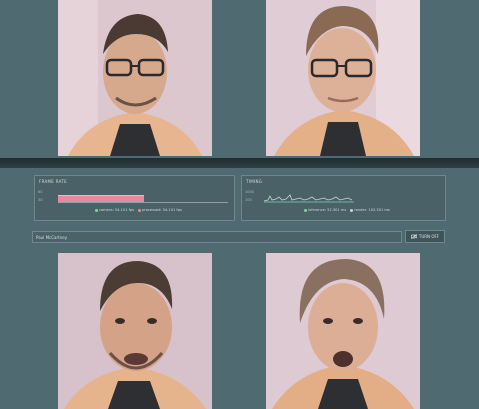 The image size is (479, 409). Describe the element at coordinates (143, 202) in the screenshot. I see `frame-rate-baseline` at that location.